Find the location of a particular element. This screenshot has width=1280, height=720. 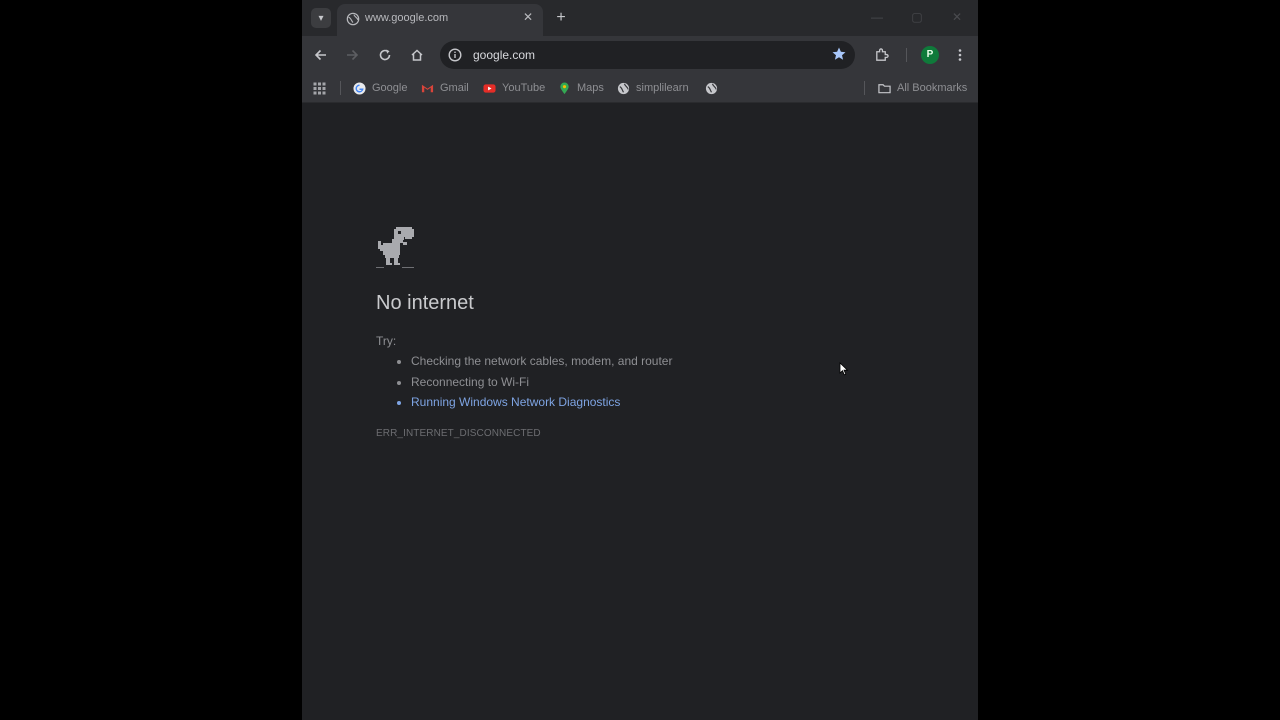

url-text: google.com is located at coordinates (504, 55).